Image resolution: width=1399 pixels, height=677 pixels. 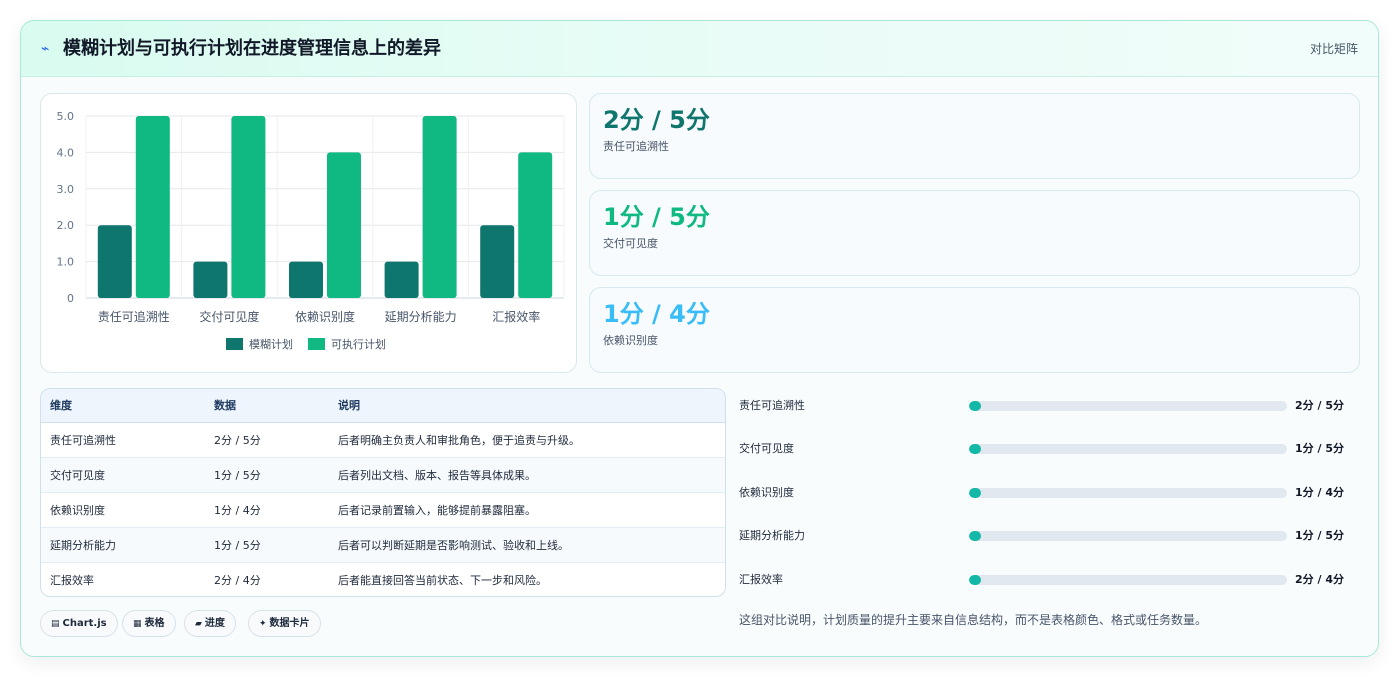 I want to click on progress-row: 交付可见度 1分 / 5分, so click(x=1049, y=449).